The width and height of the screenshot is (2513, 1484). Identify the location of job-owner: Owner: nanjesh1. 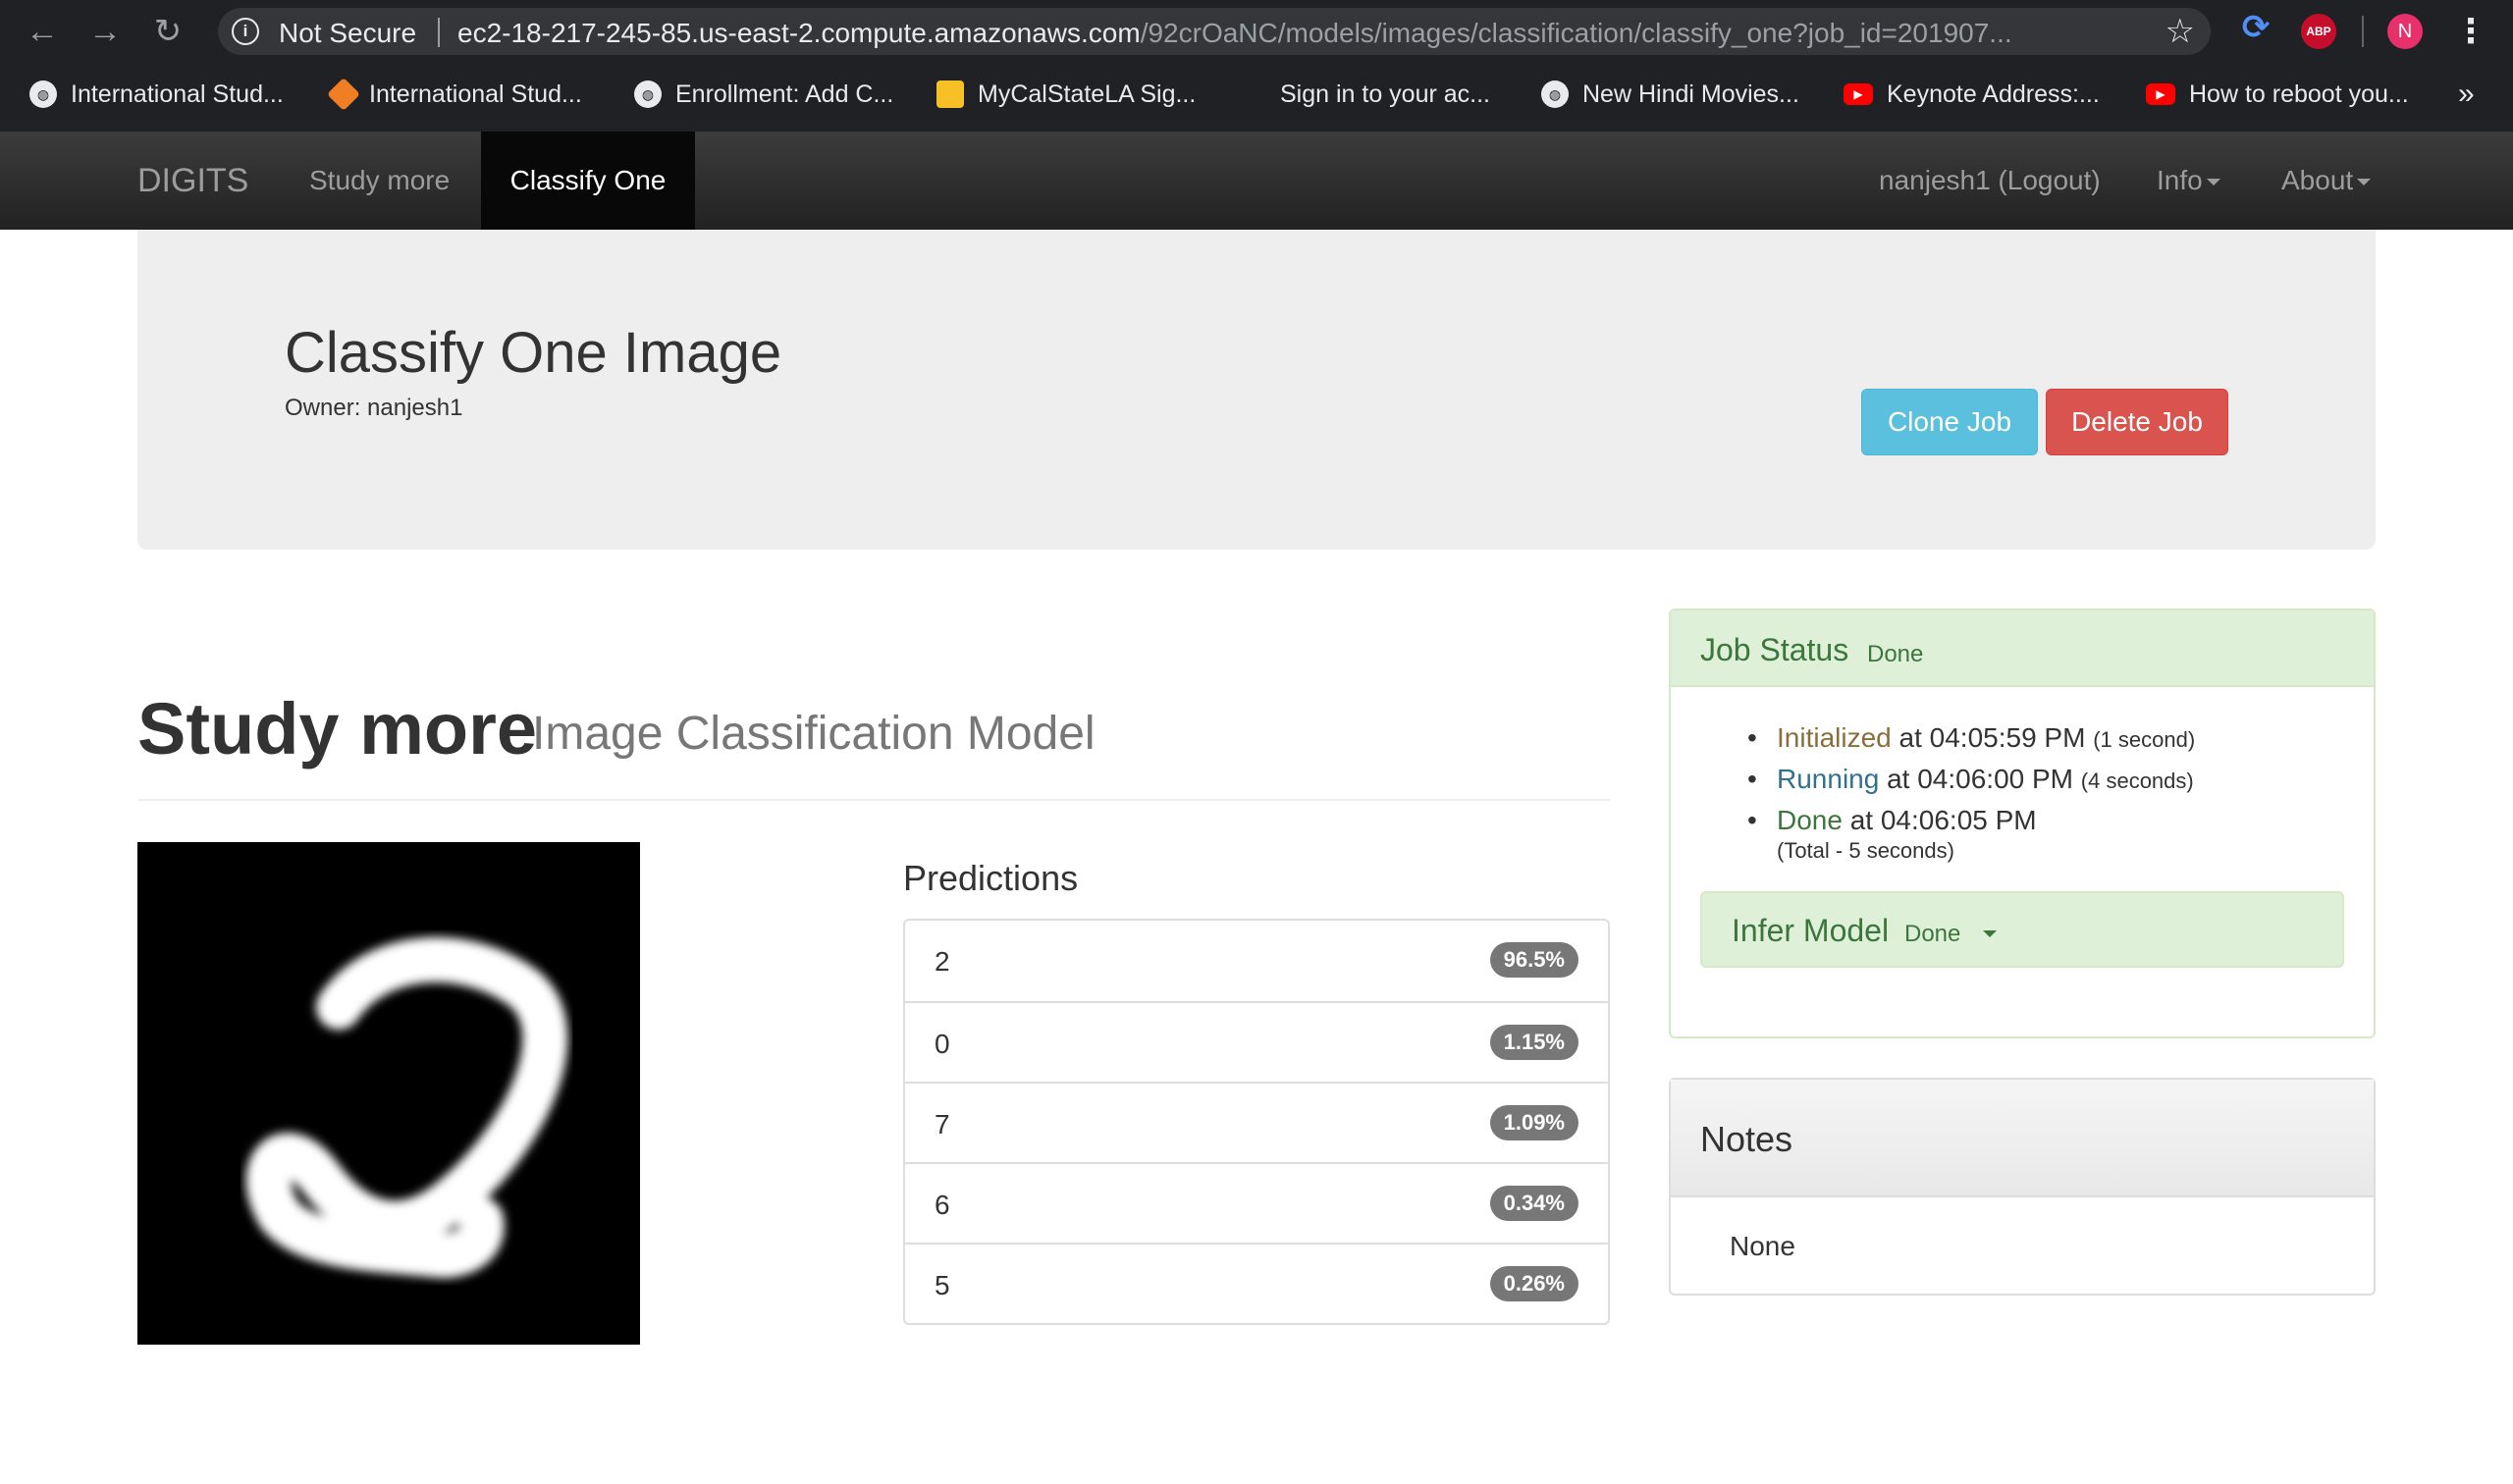
(374, 408).